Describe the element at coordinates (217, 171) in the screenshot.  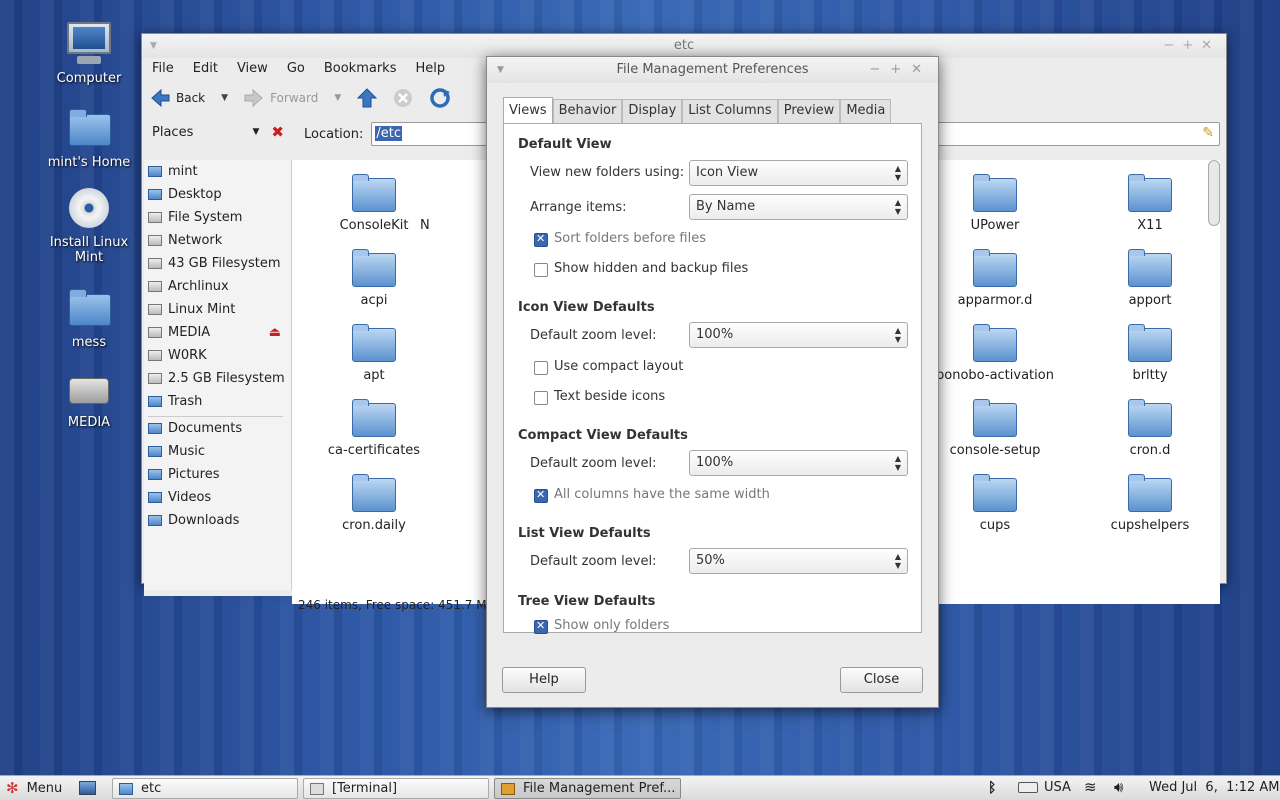
I see `sidebar-item-mint: mint` at that location.